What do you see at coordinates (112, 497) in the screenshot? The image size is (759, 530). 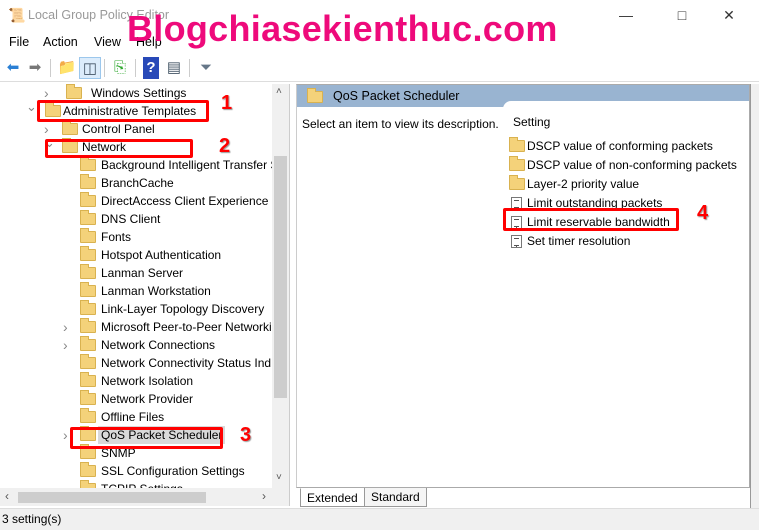 I see `horizontal-scroll-thumb` at bounding box center [112, 497].